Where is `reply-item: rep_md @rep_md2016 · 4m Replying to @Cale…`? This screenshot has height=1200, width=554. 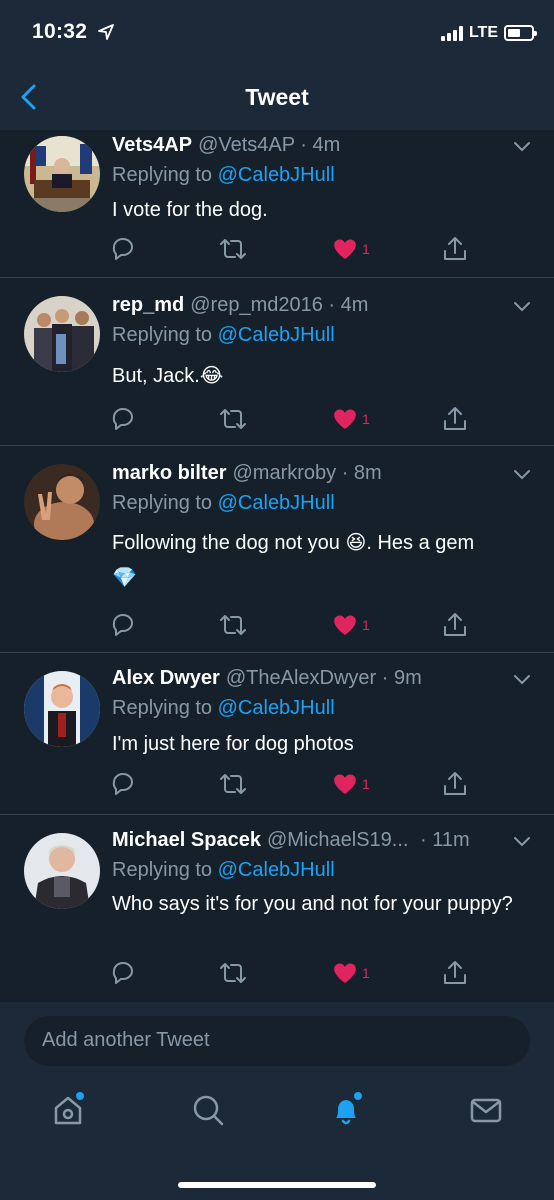
reply-item: rep_md @rep_md2016 · 4m Replying to @Cale… is located at coordinates (277, 362).